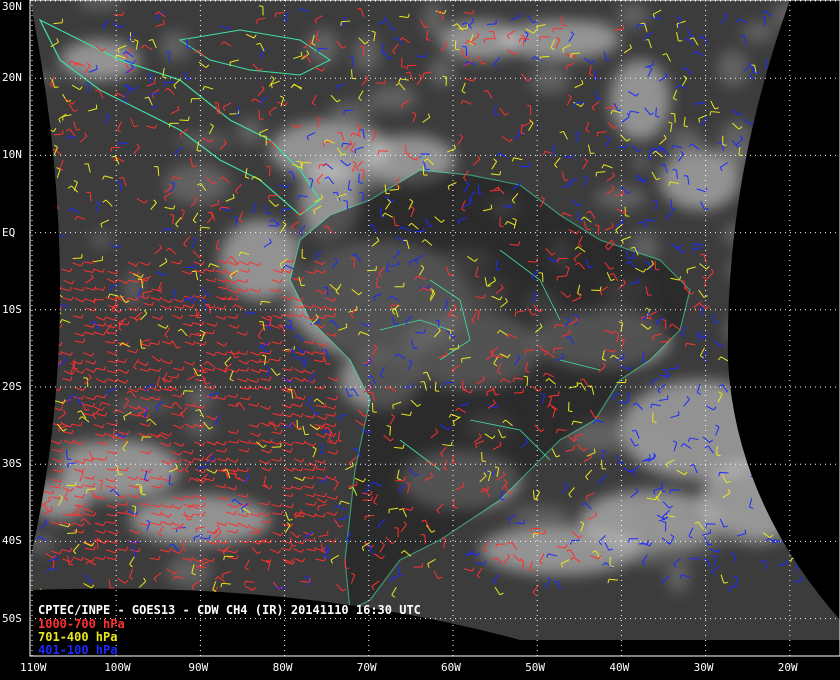 This screenshot has height=680, width=840. Describe the element at coordinates (12, 6) in the screenshot. I see `lat-label: 30N` at that location.